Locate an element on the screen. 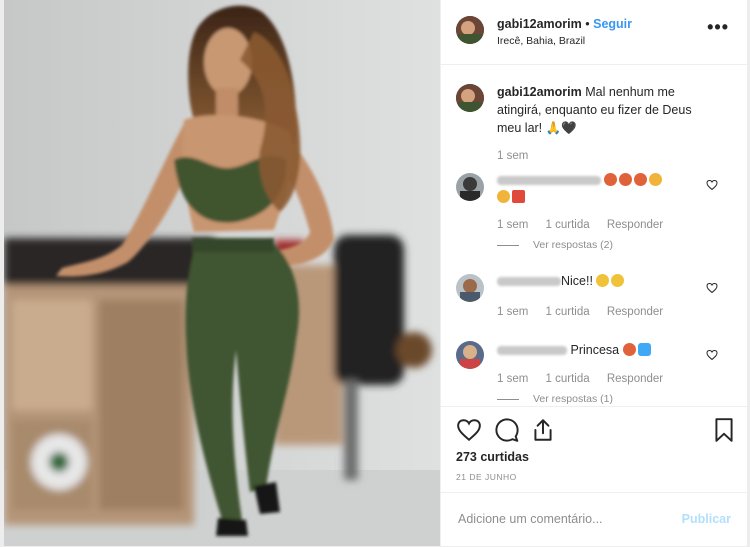 Image resolution: width=750 pixels, height=547 pixels. view-replies-button: Ver respostas (1) is located at coordinates (555, 399).